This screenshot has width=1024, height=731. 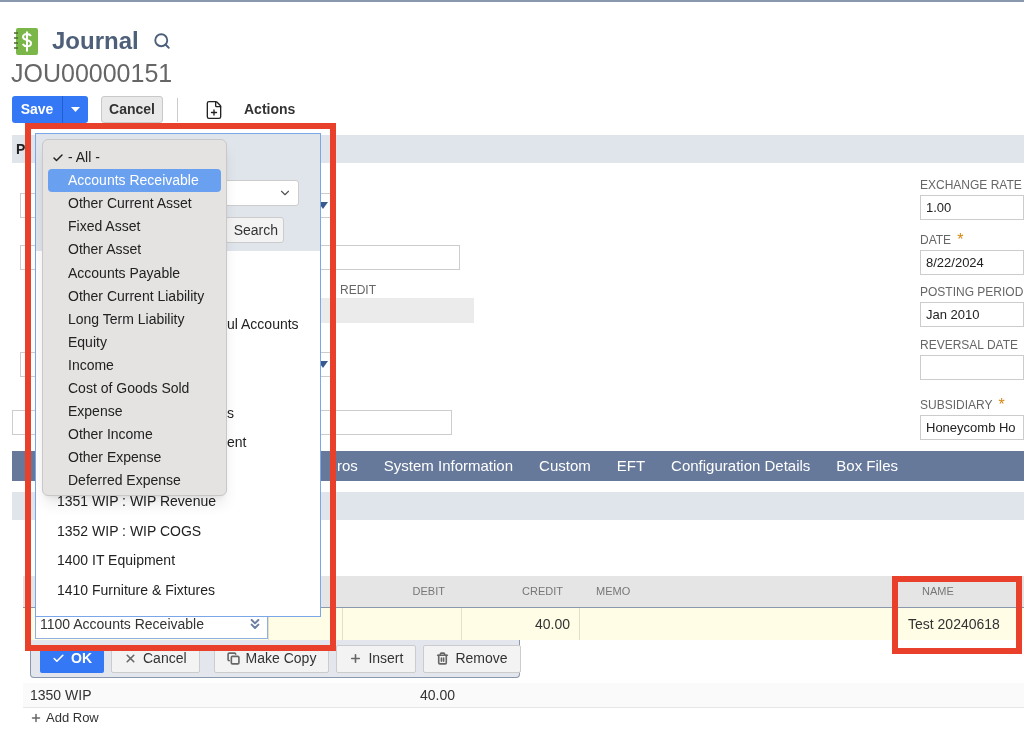 I want to click on search-icon, so click(x=161, y=41).